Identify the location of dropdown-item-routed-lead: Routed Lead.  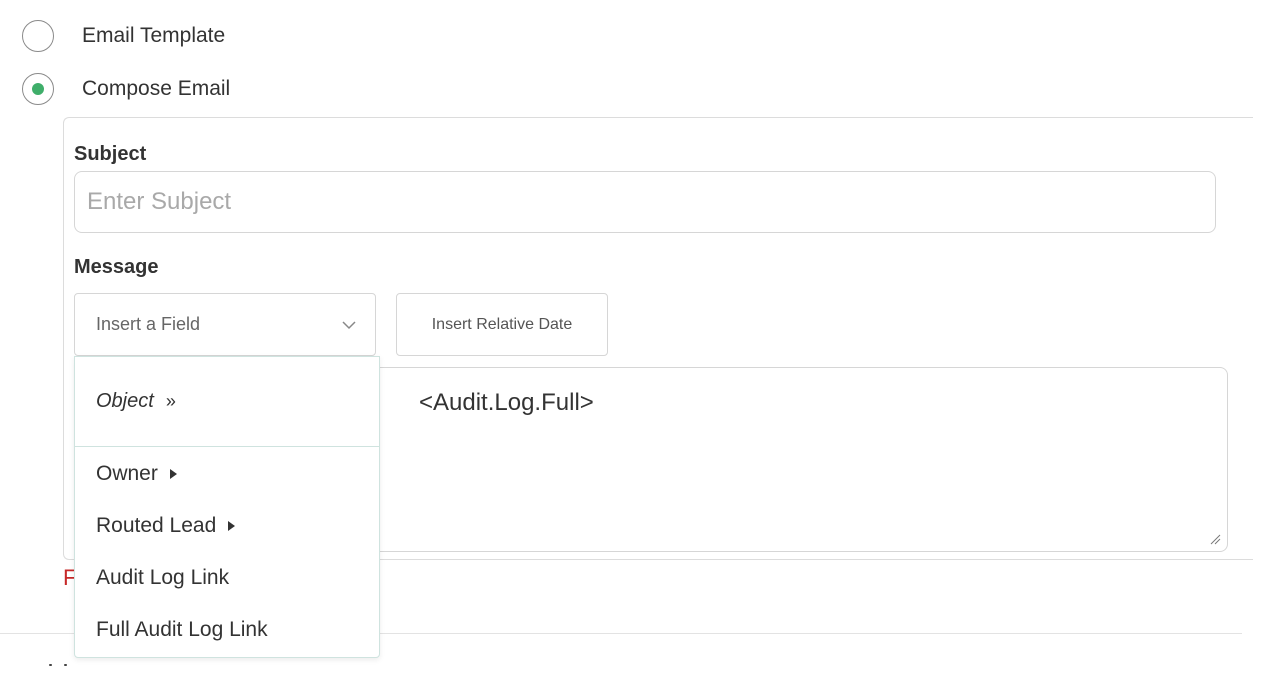
(227, 526).